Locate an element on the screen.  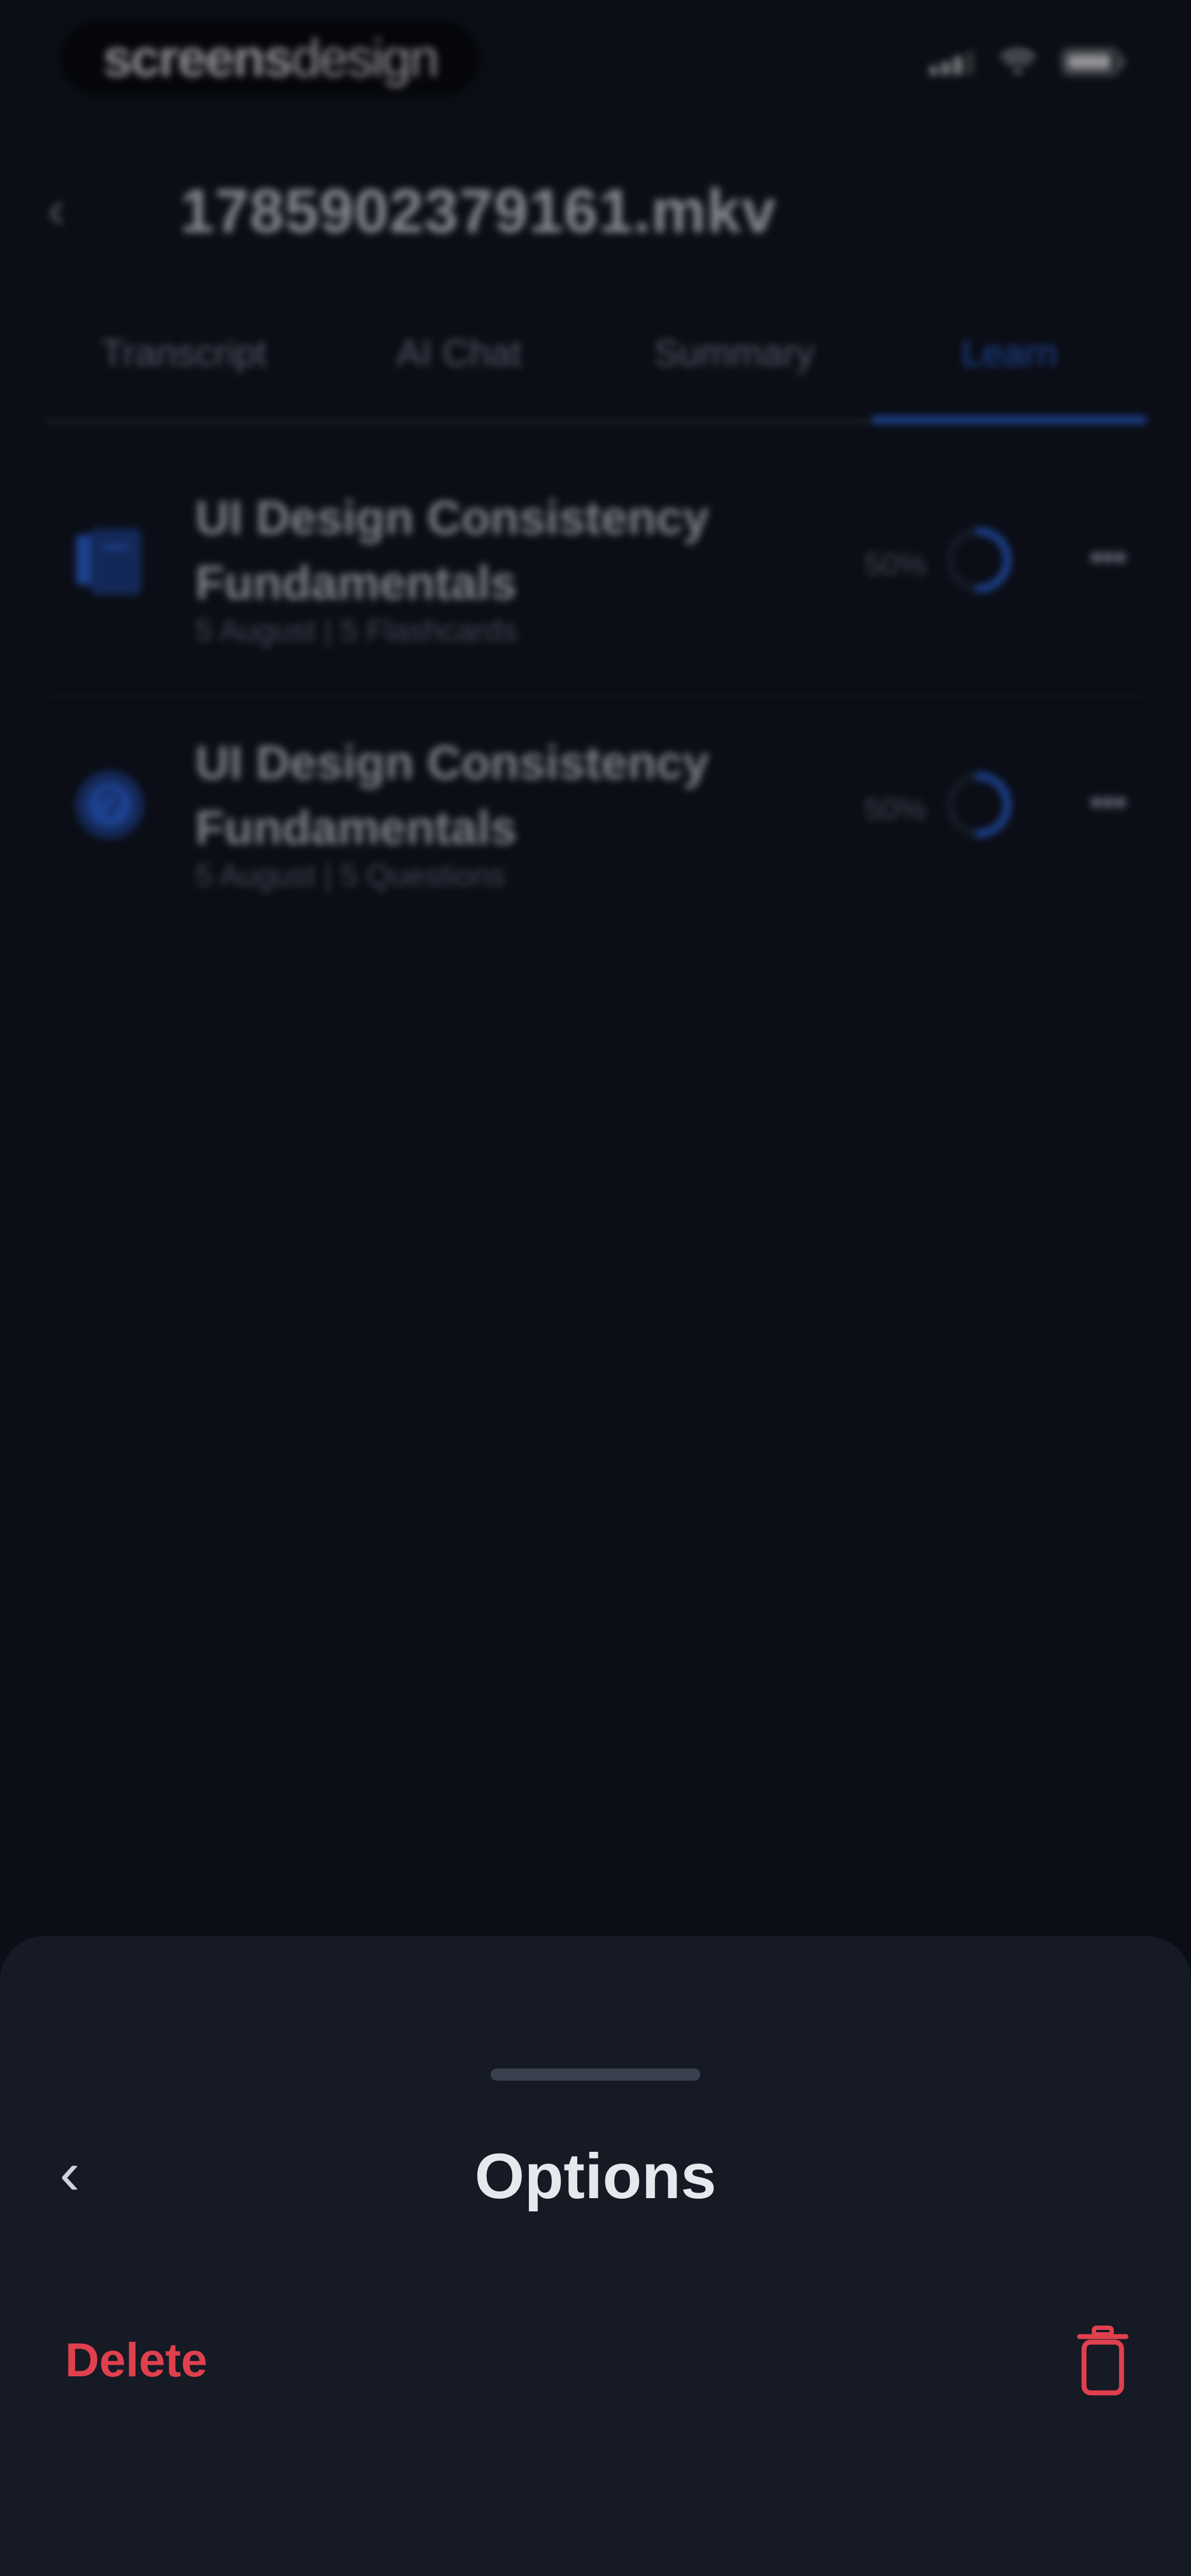
tab-transcript: Transcript is located at coordinates (184, 364).